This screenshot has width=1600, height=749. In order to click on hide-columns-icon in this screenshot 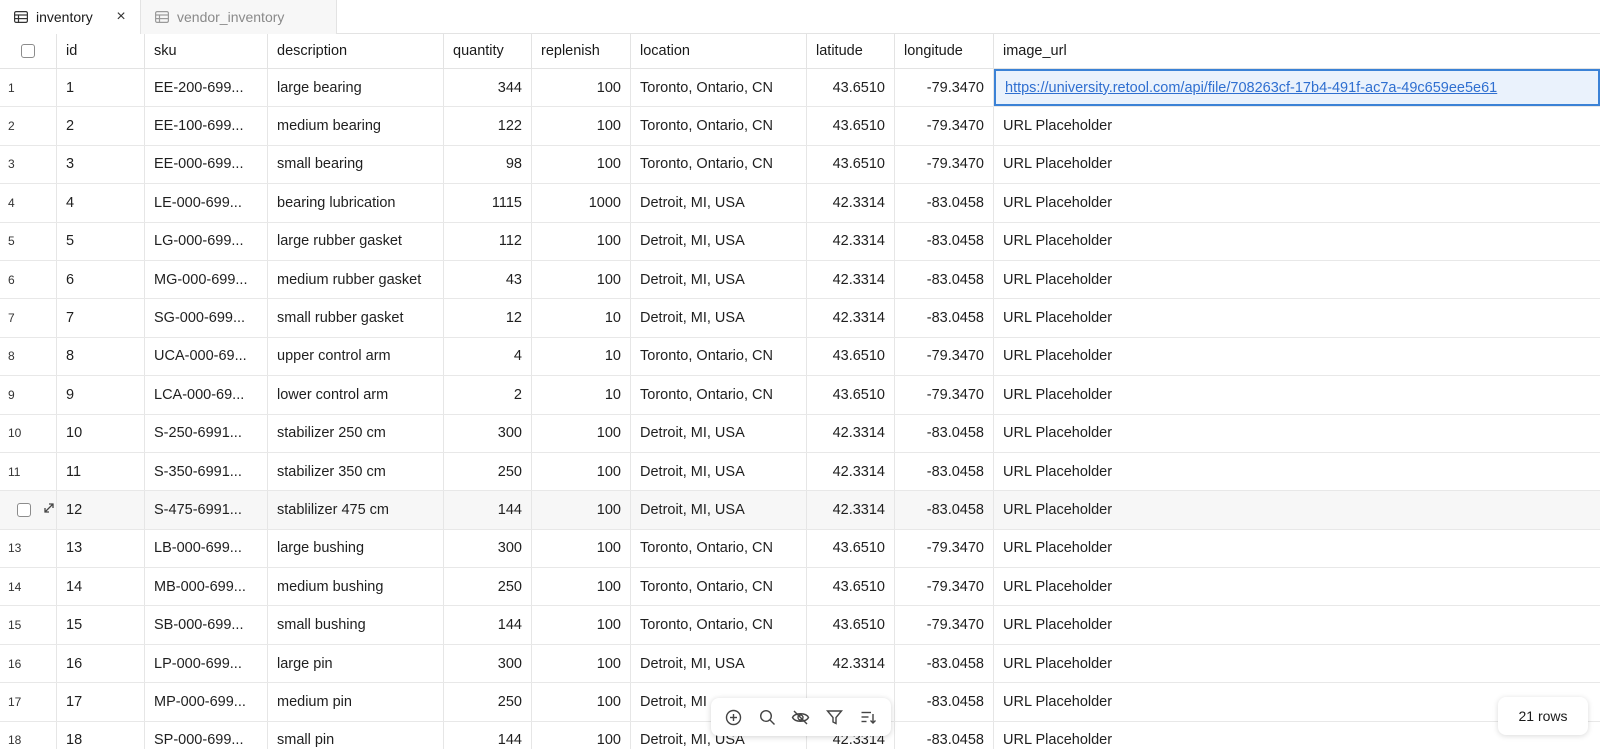, I will do `click(801, 717)`.